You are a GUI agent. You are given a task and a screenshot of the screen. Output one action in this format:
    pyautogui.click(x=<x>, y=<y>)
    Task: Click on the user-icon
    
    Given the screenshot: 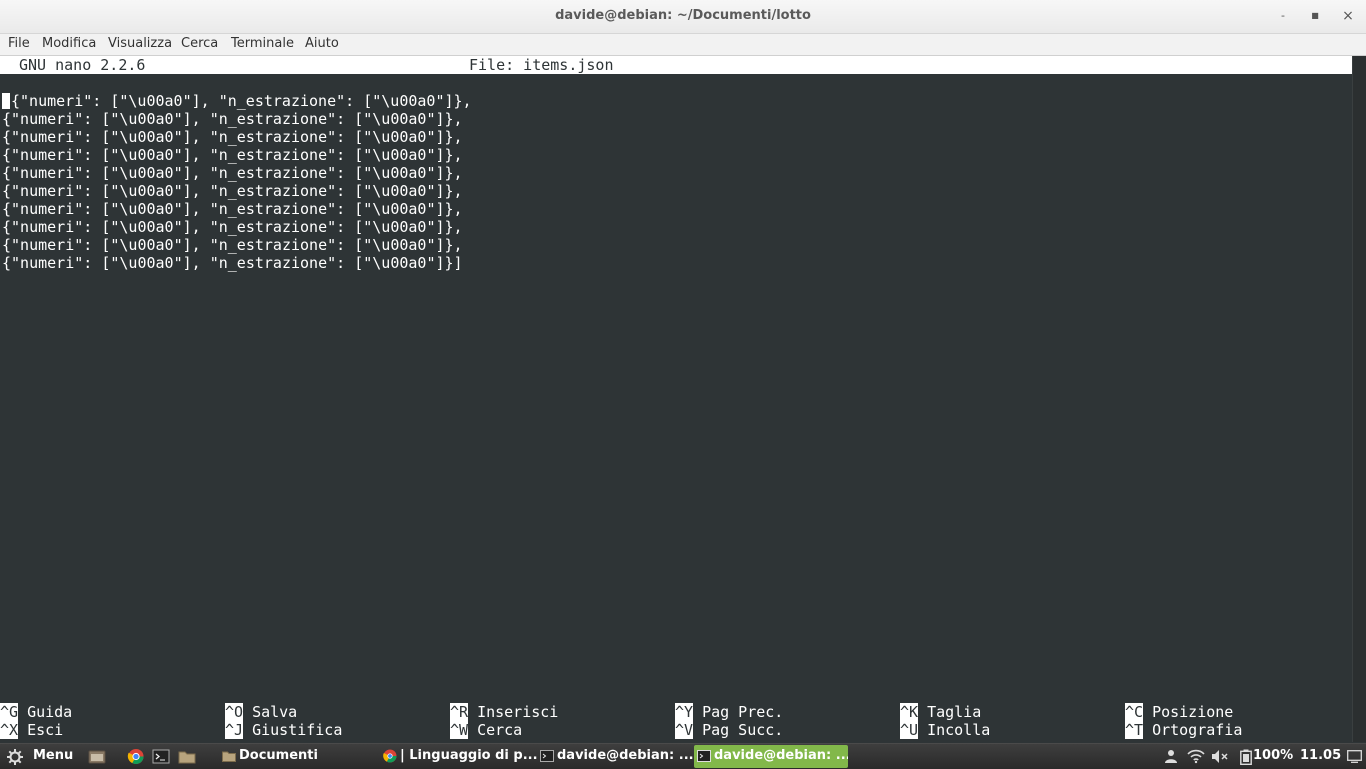 What is the action you would take?
    pyautogui.click(x=1171, y=756)
    